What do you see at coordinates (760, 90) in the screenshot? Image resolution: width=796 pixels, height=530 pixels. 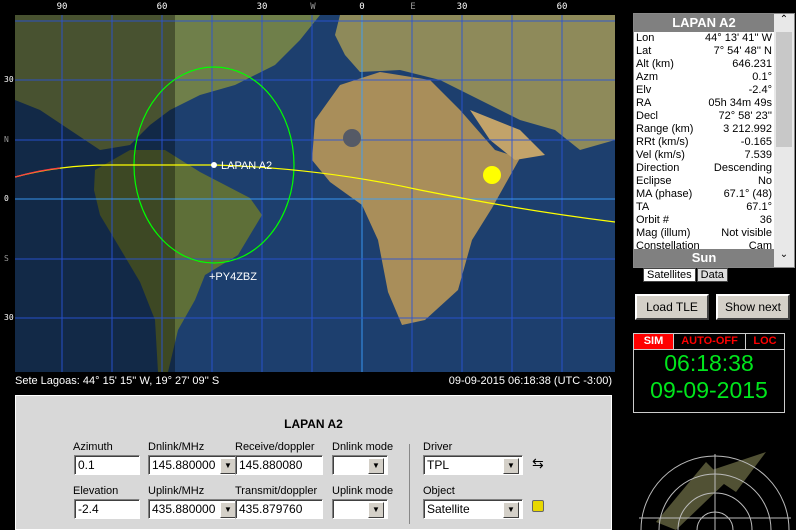 I see `info-value: -2.4°` at bounding box center [760, 90].